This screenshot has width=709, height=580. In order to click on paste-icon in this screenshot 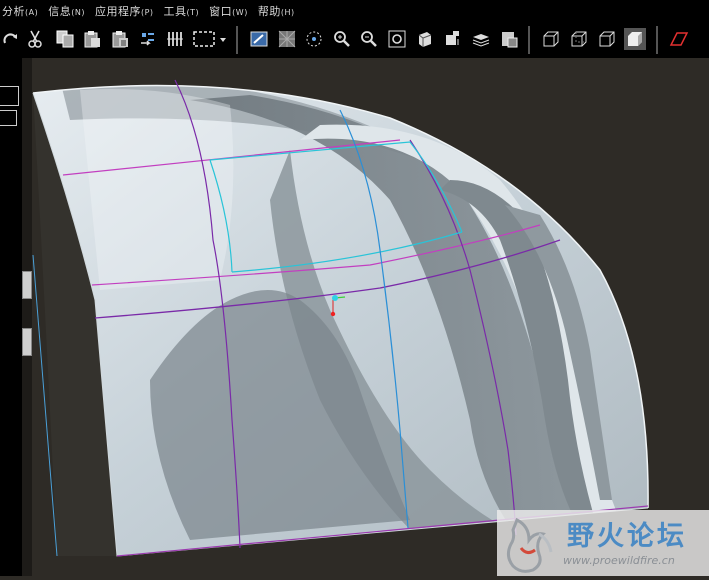, I will do `click(92, 39)`.